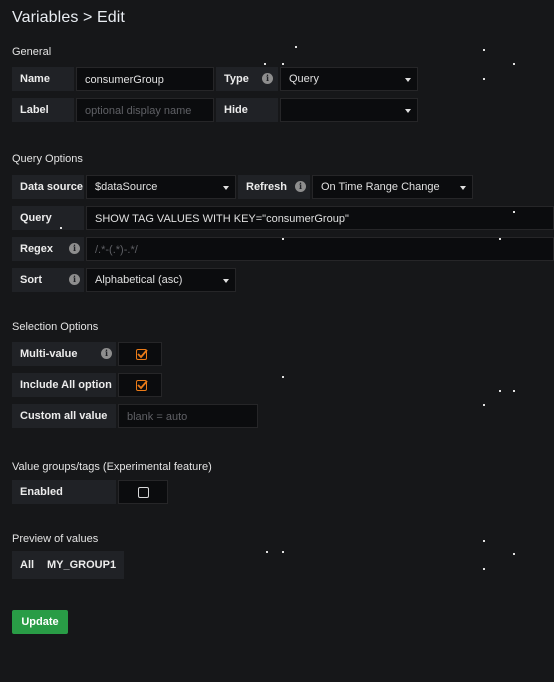 This screenshot has height=682, width=554. What do you see at coordinates (34, 110) in the screenshot?
I see `label-label-text: Label` at bounding box center [34, 110].